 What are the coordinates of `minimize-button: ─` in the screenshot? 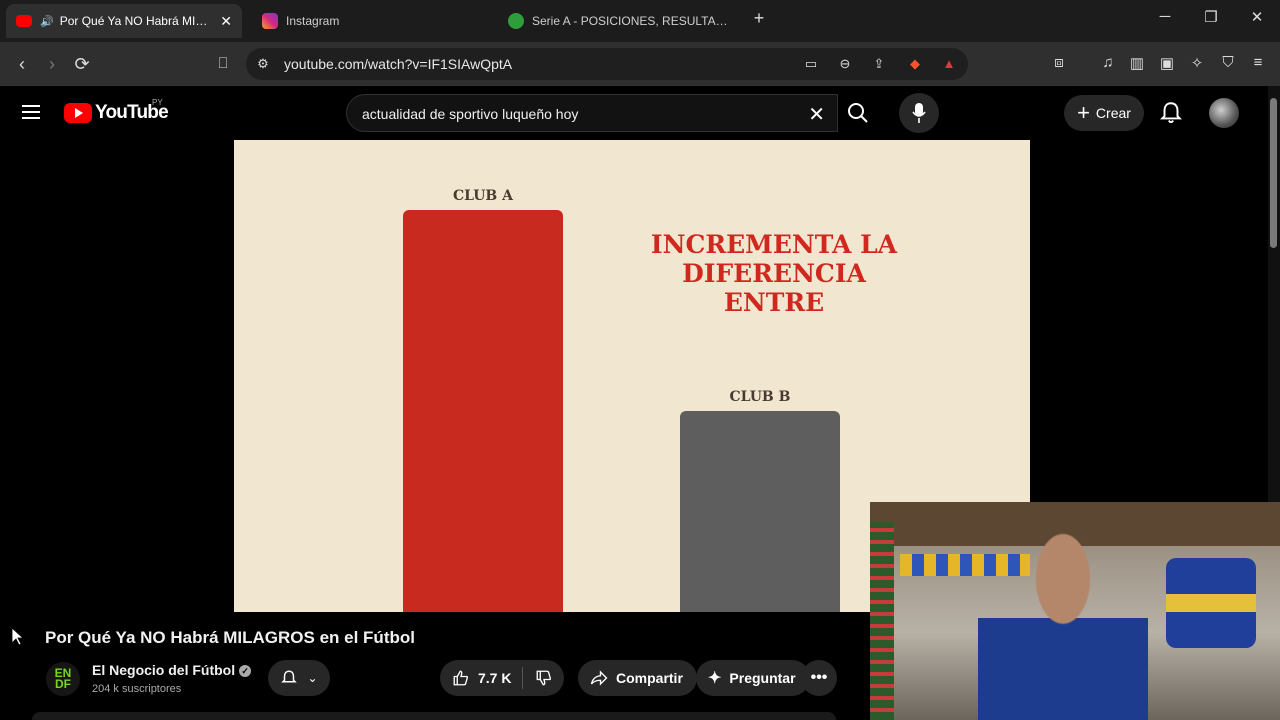 It's located at (1165, 16).